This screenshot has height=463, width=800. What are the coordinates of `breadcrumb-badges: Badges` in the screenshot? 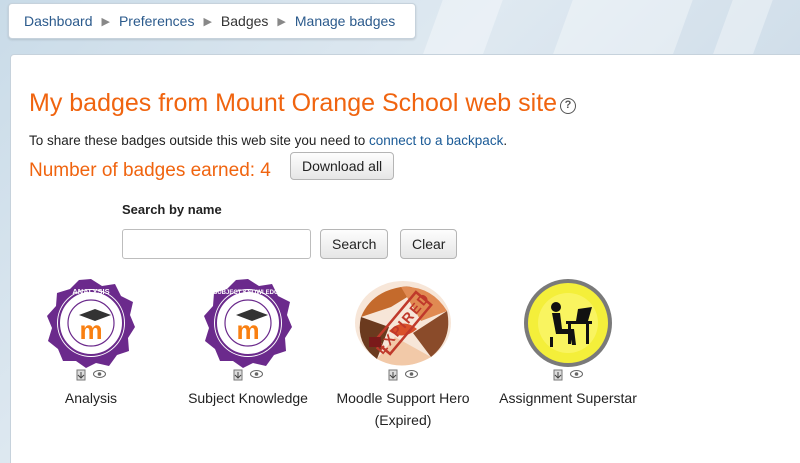 It's located at (244, 21).